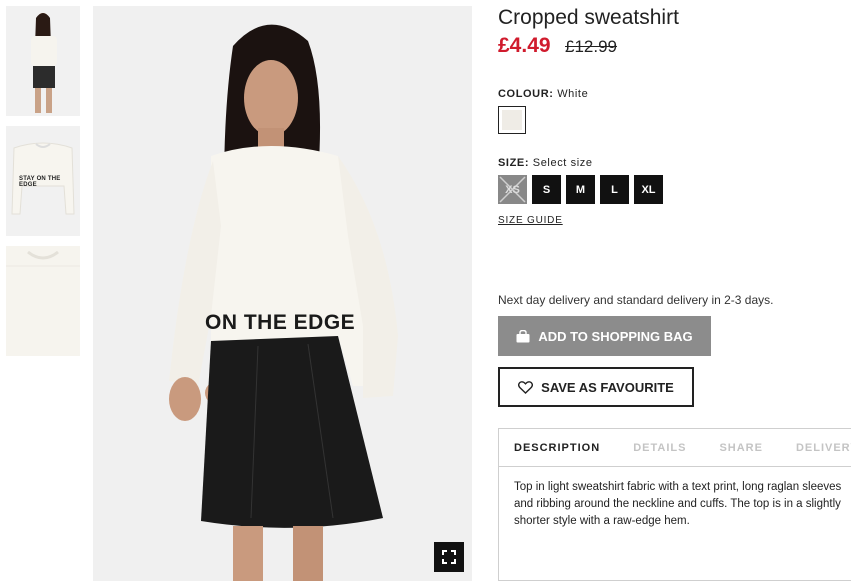  I want to click on size-option-xs: XS, so click(512, 189).